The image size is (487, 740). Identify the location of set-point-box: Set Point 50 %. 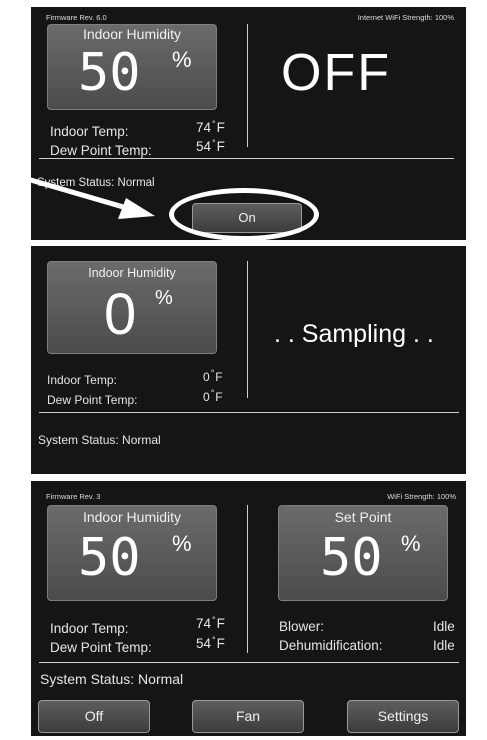
(363, 553).